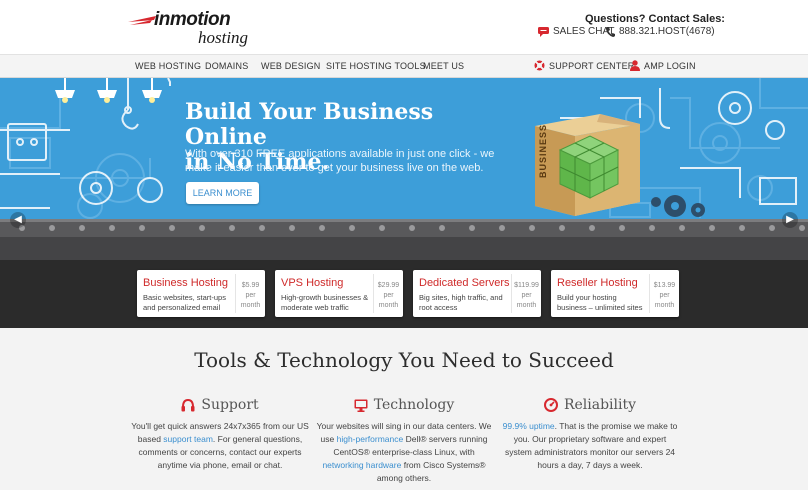  I want to click on carousel-prev-button: ◀, so click(18, 220).